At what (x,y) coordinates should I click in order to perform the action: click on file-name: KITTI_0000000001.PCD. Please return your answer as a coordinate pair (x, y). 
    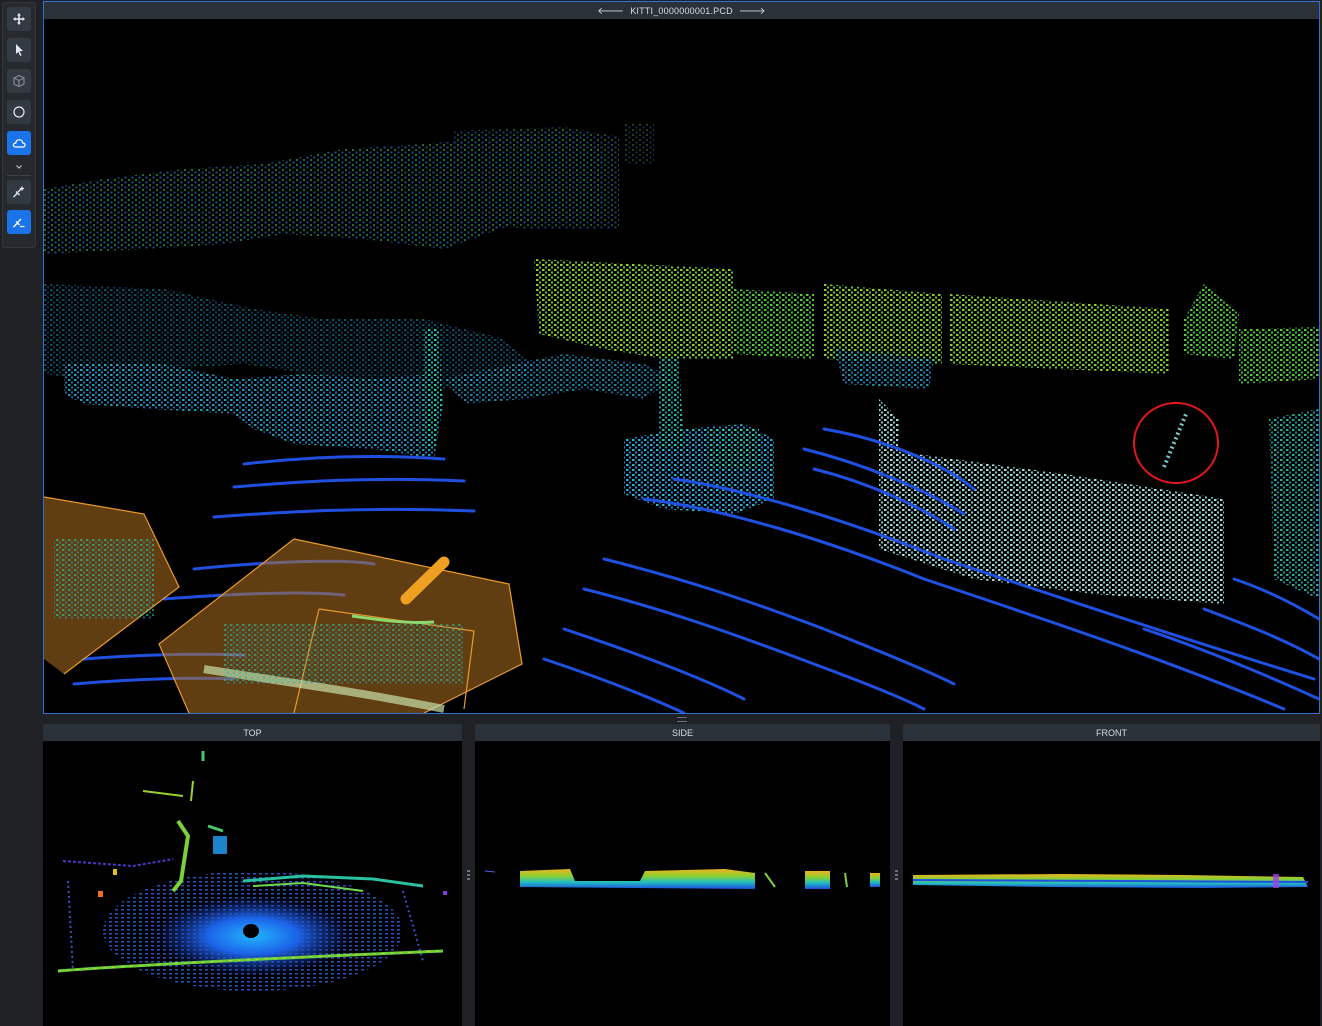
    Looking at the image, I should click on (681, 10).